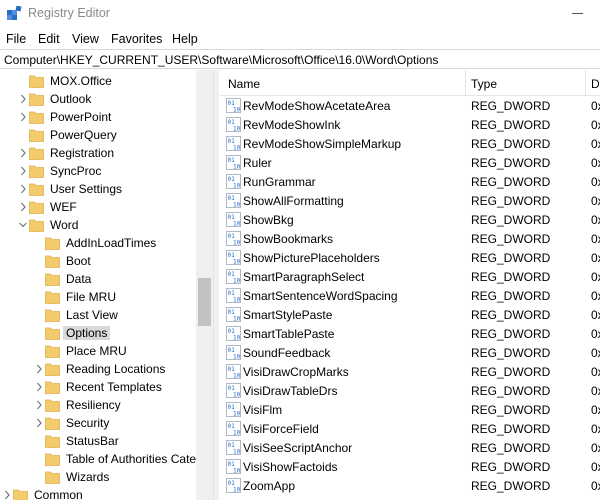 The height and width of the screenshot is (500, 600). I want to click on tree-item: WEF, so click(100, 207).